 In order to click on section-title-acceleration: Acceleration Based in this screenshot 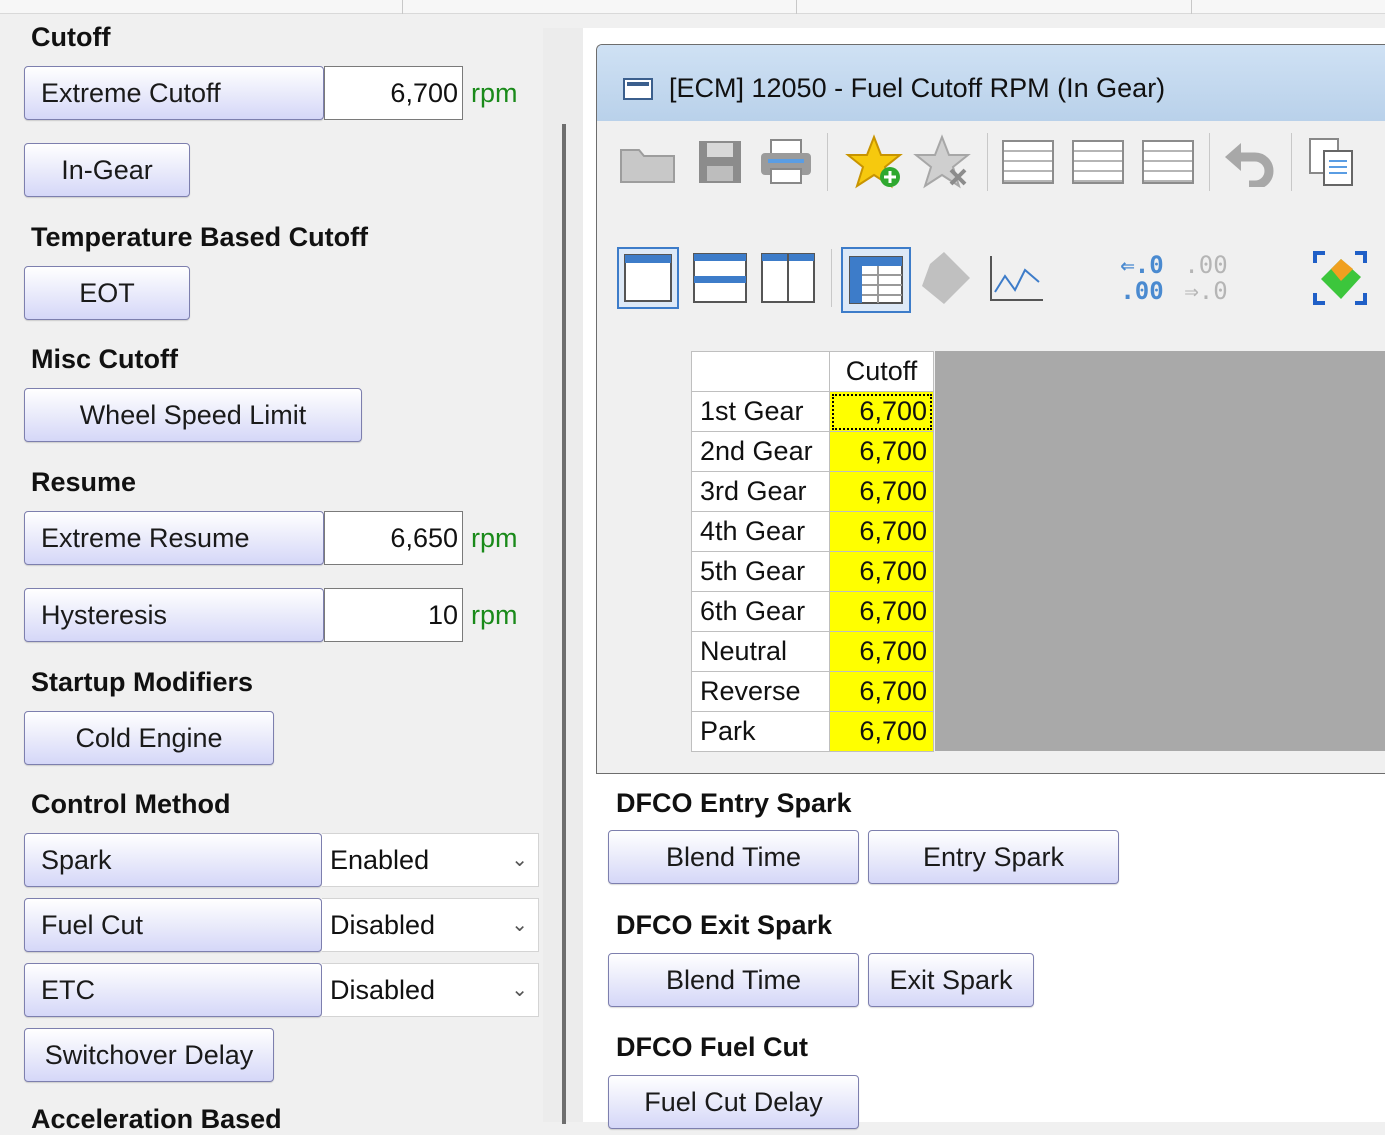, I will do `click(156, 1119)`.